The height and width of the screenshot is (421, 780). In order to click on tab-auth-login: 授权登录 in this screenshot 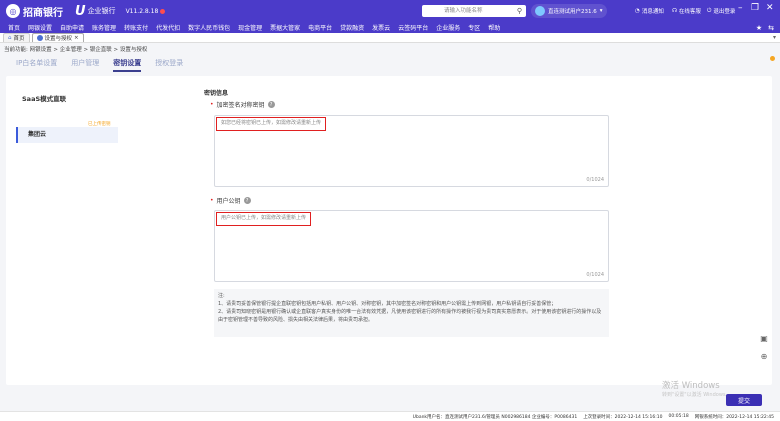, I will do `click(169, 65)`.